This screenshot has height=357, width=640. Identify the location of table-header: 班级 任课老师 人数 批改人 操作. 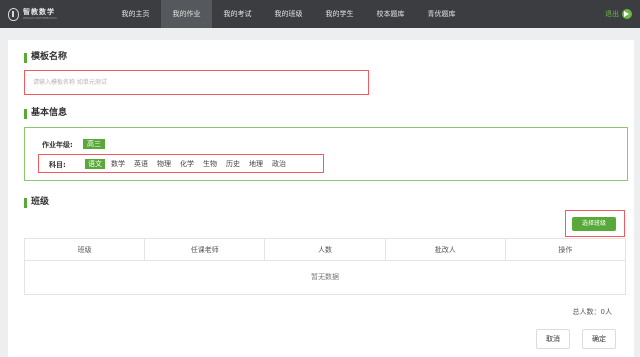
(325, 250).